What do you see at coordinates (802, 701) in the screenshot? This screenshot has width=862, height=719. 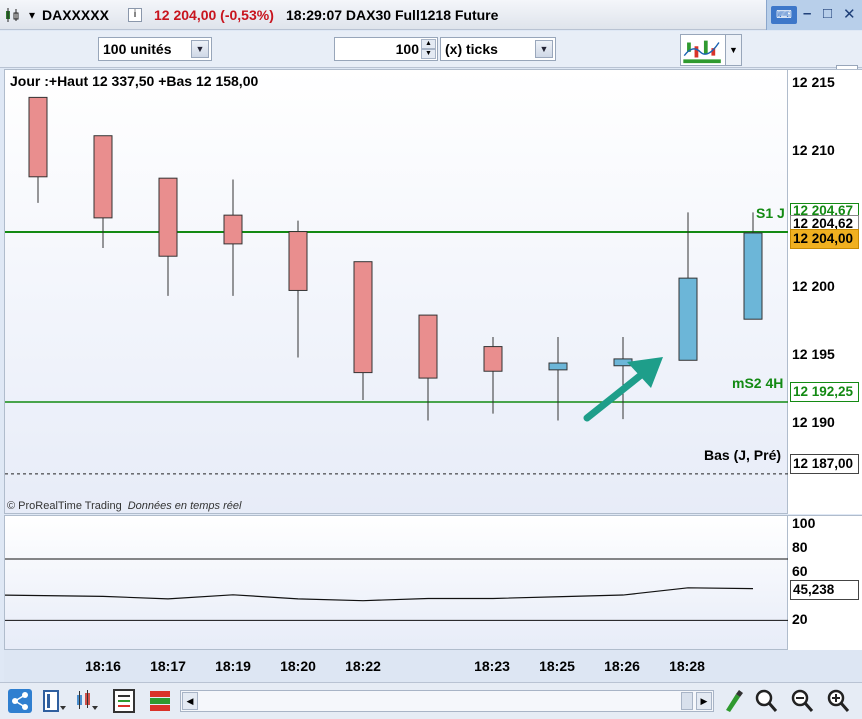 I see `zoom-out-icon` at bounding box center [802, 701].